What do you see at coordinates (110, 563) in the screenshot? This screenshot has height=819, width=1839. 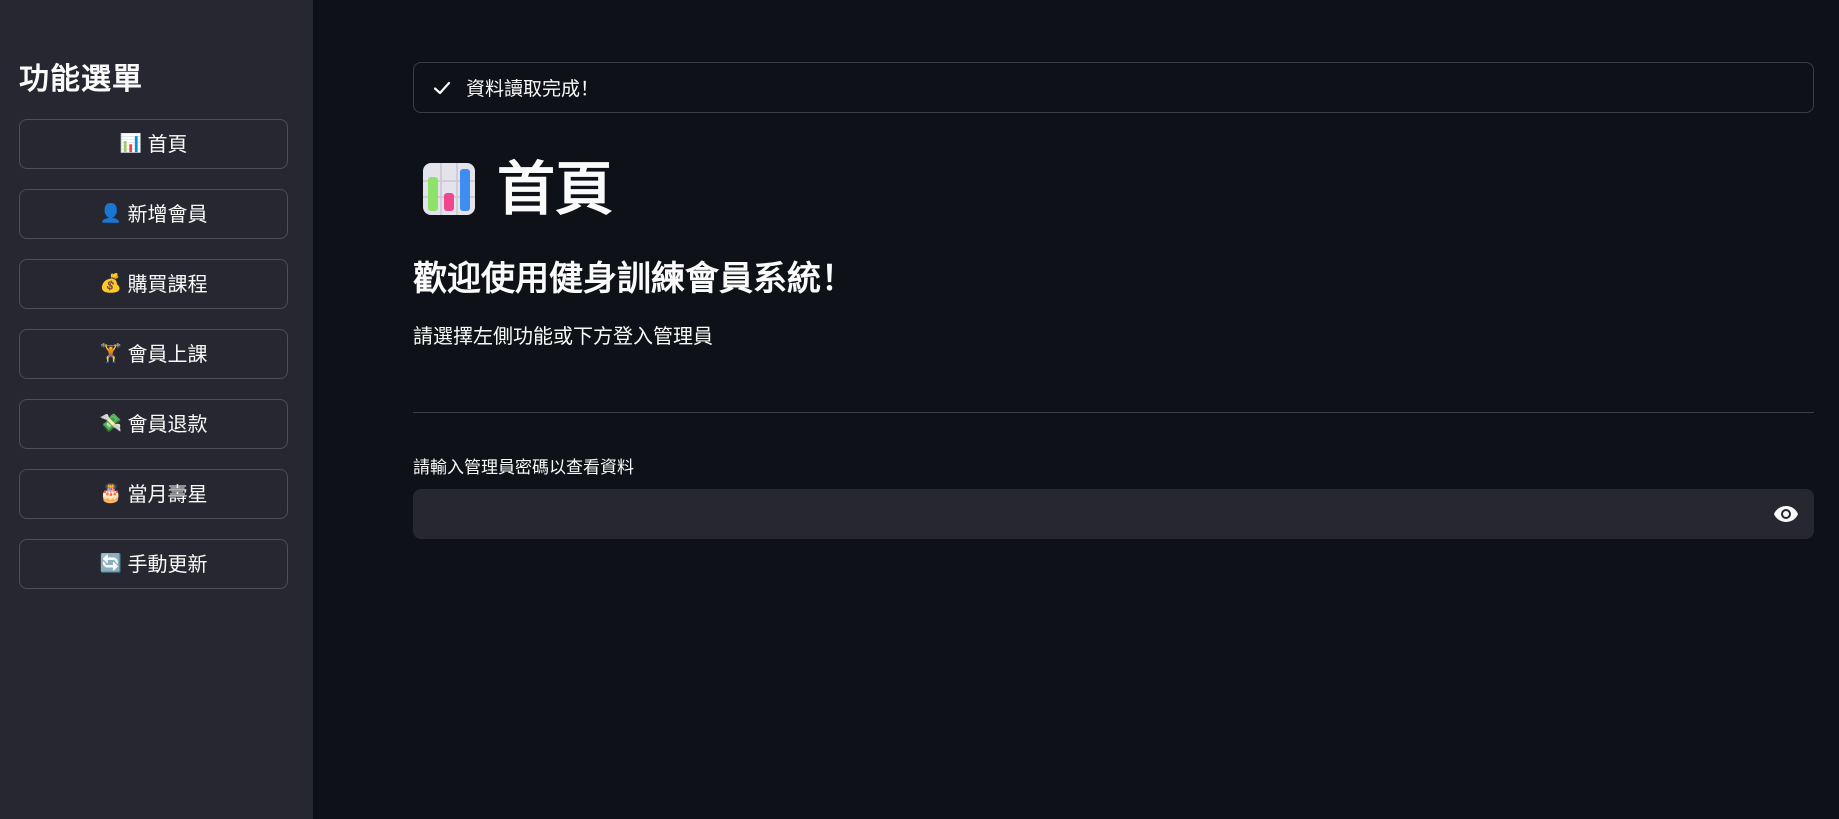 I see `refresh-icon: 🔄` at bounding box center [110, 563].